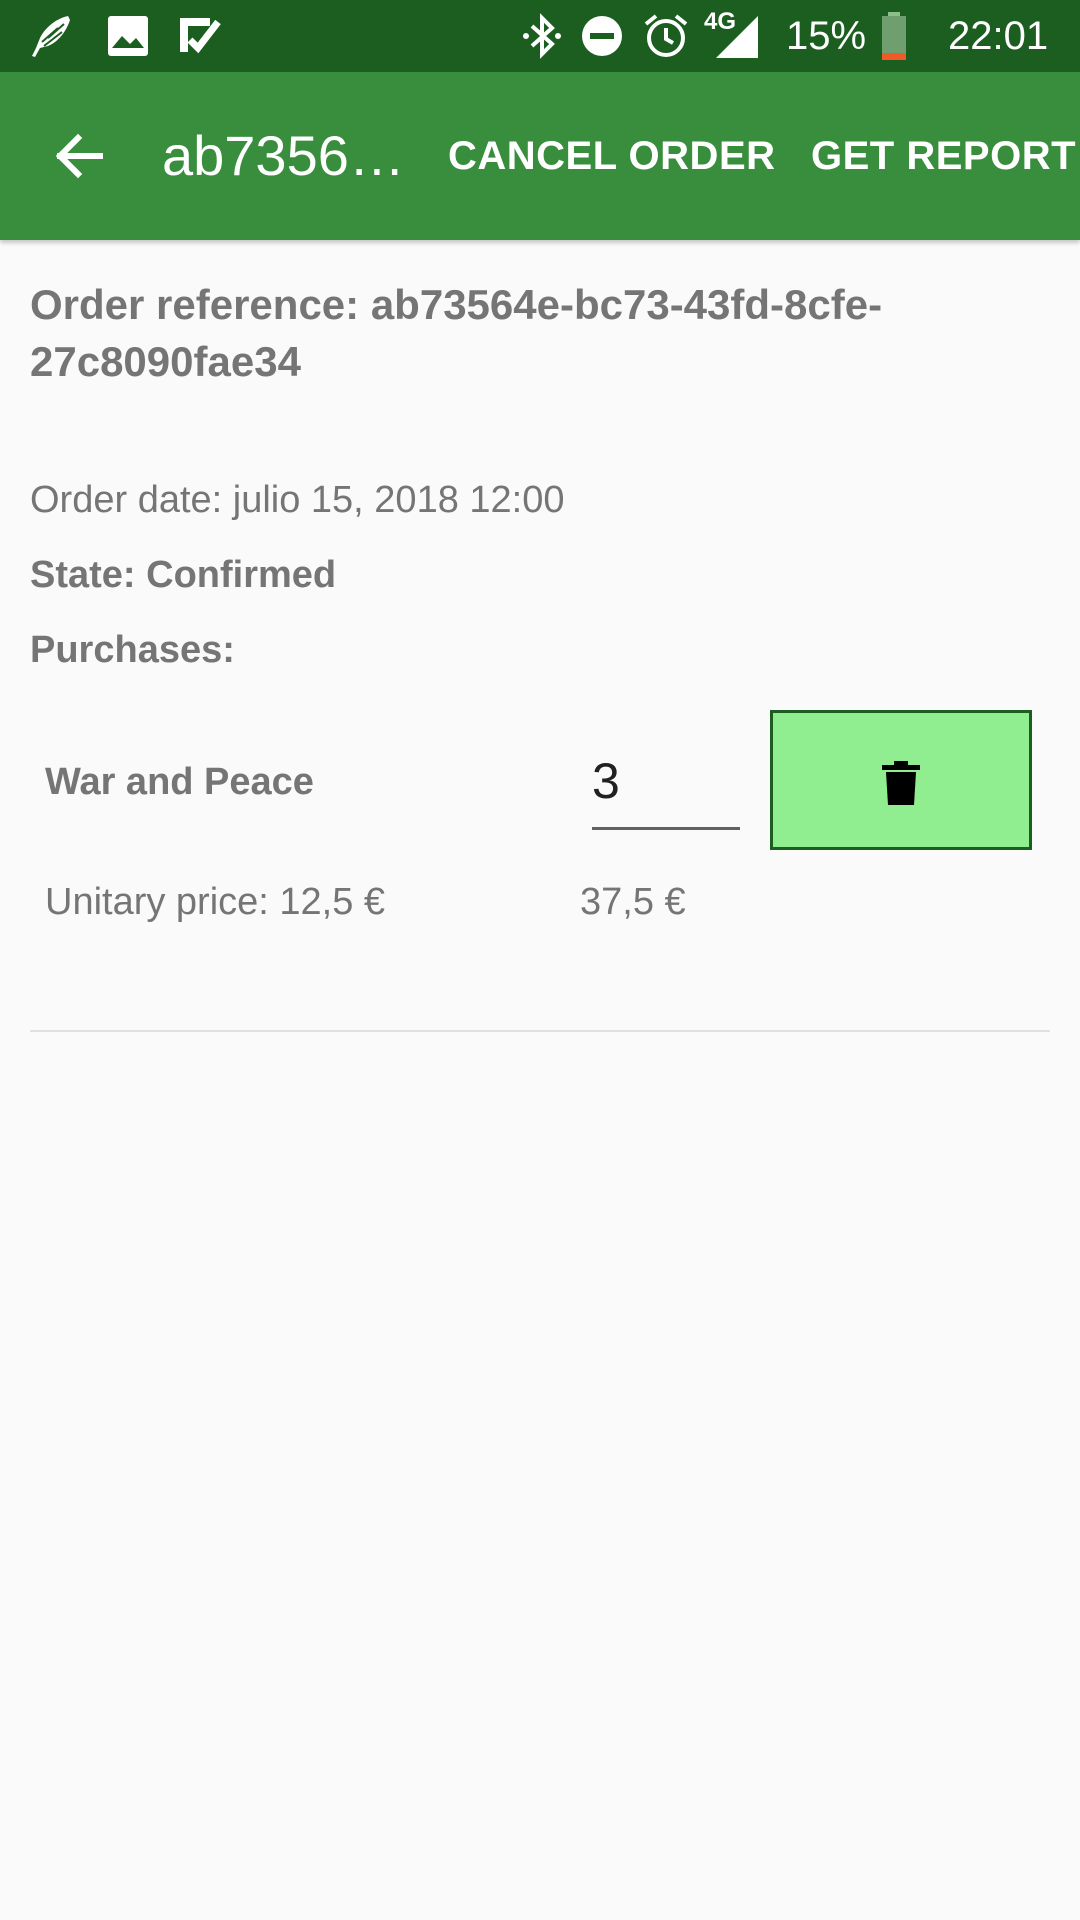  Describe the element at coordinates (894, 36) in the screenshot. I see `battery-icon` at that location.